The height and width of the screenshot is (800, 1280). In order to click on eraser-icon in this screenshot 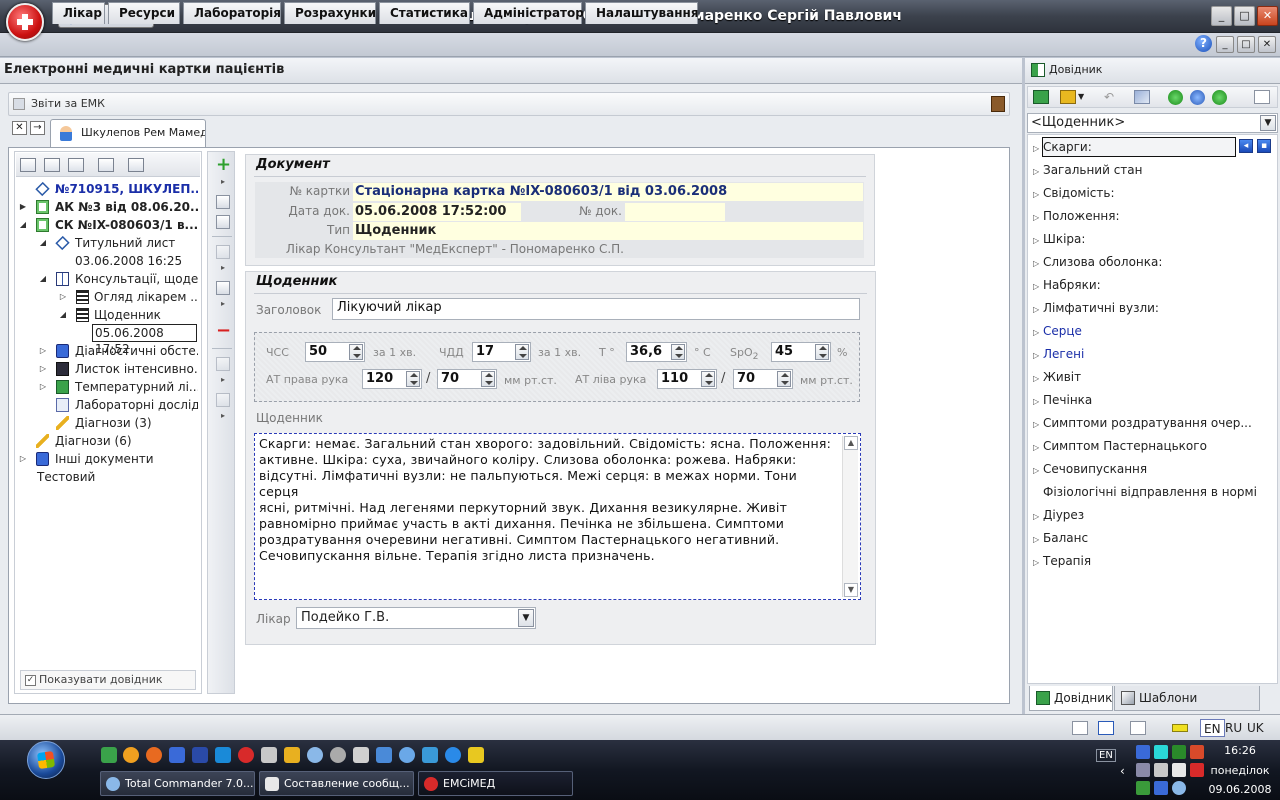, I will do `click(1142, 97)`.